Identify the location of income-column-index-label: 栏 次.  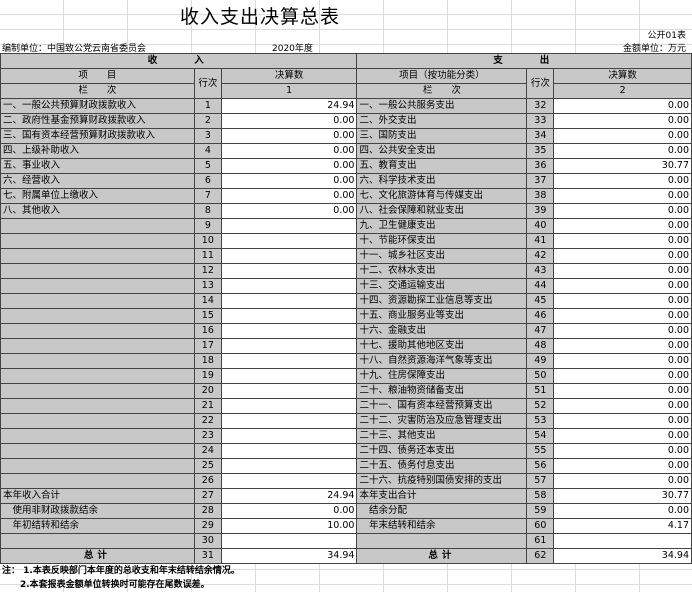
(97, 91).